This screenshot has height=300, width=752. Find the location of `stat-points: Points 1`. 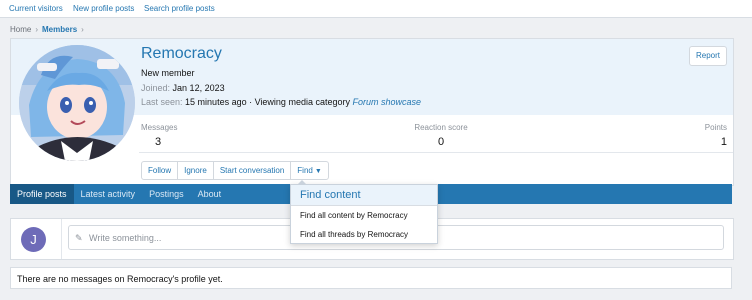

stat-points: Points 1 is located at coordinates (703, 135).